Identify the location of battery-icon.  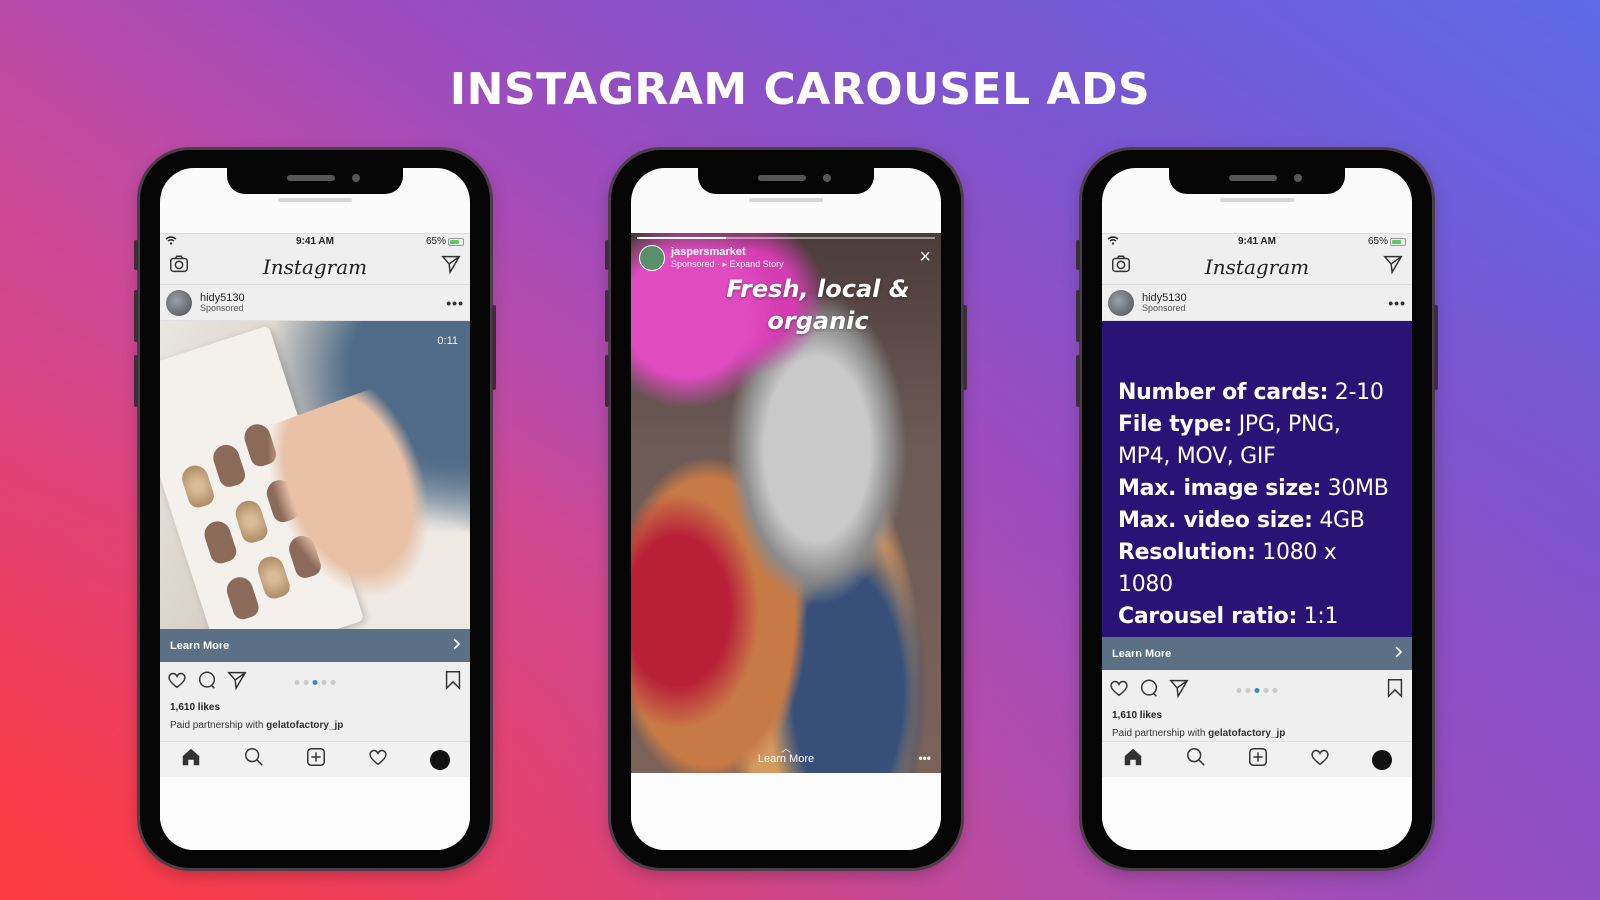
(1398, 241).